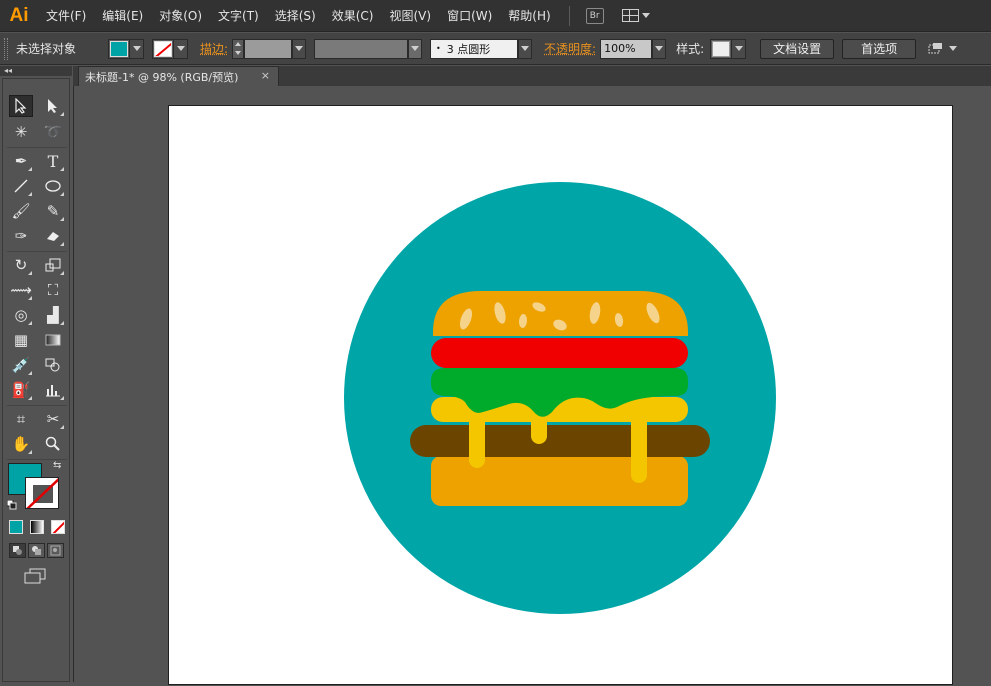 This screenshot has height=686, width=991. Describe the element at coordinates (36, 550) in the screenshot. I see `draw-behind-button` at that location.